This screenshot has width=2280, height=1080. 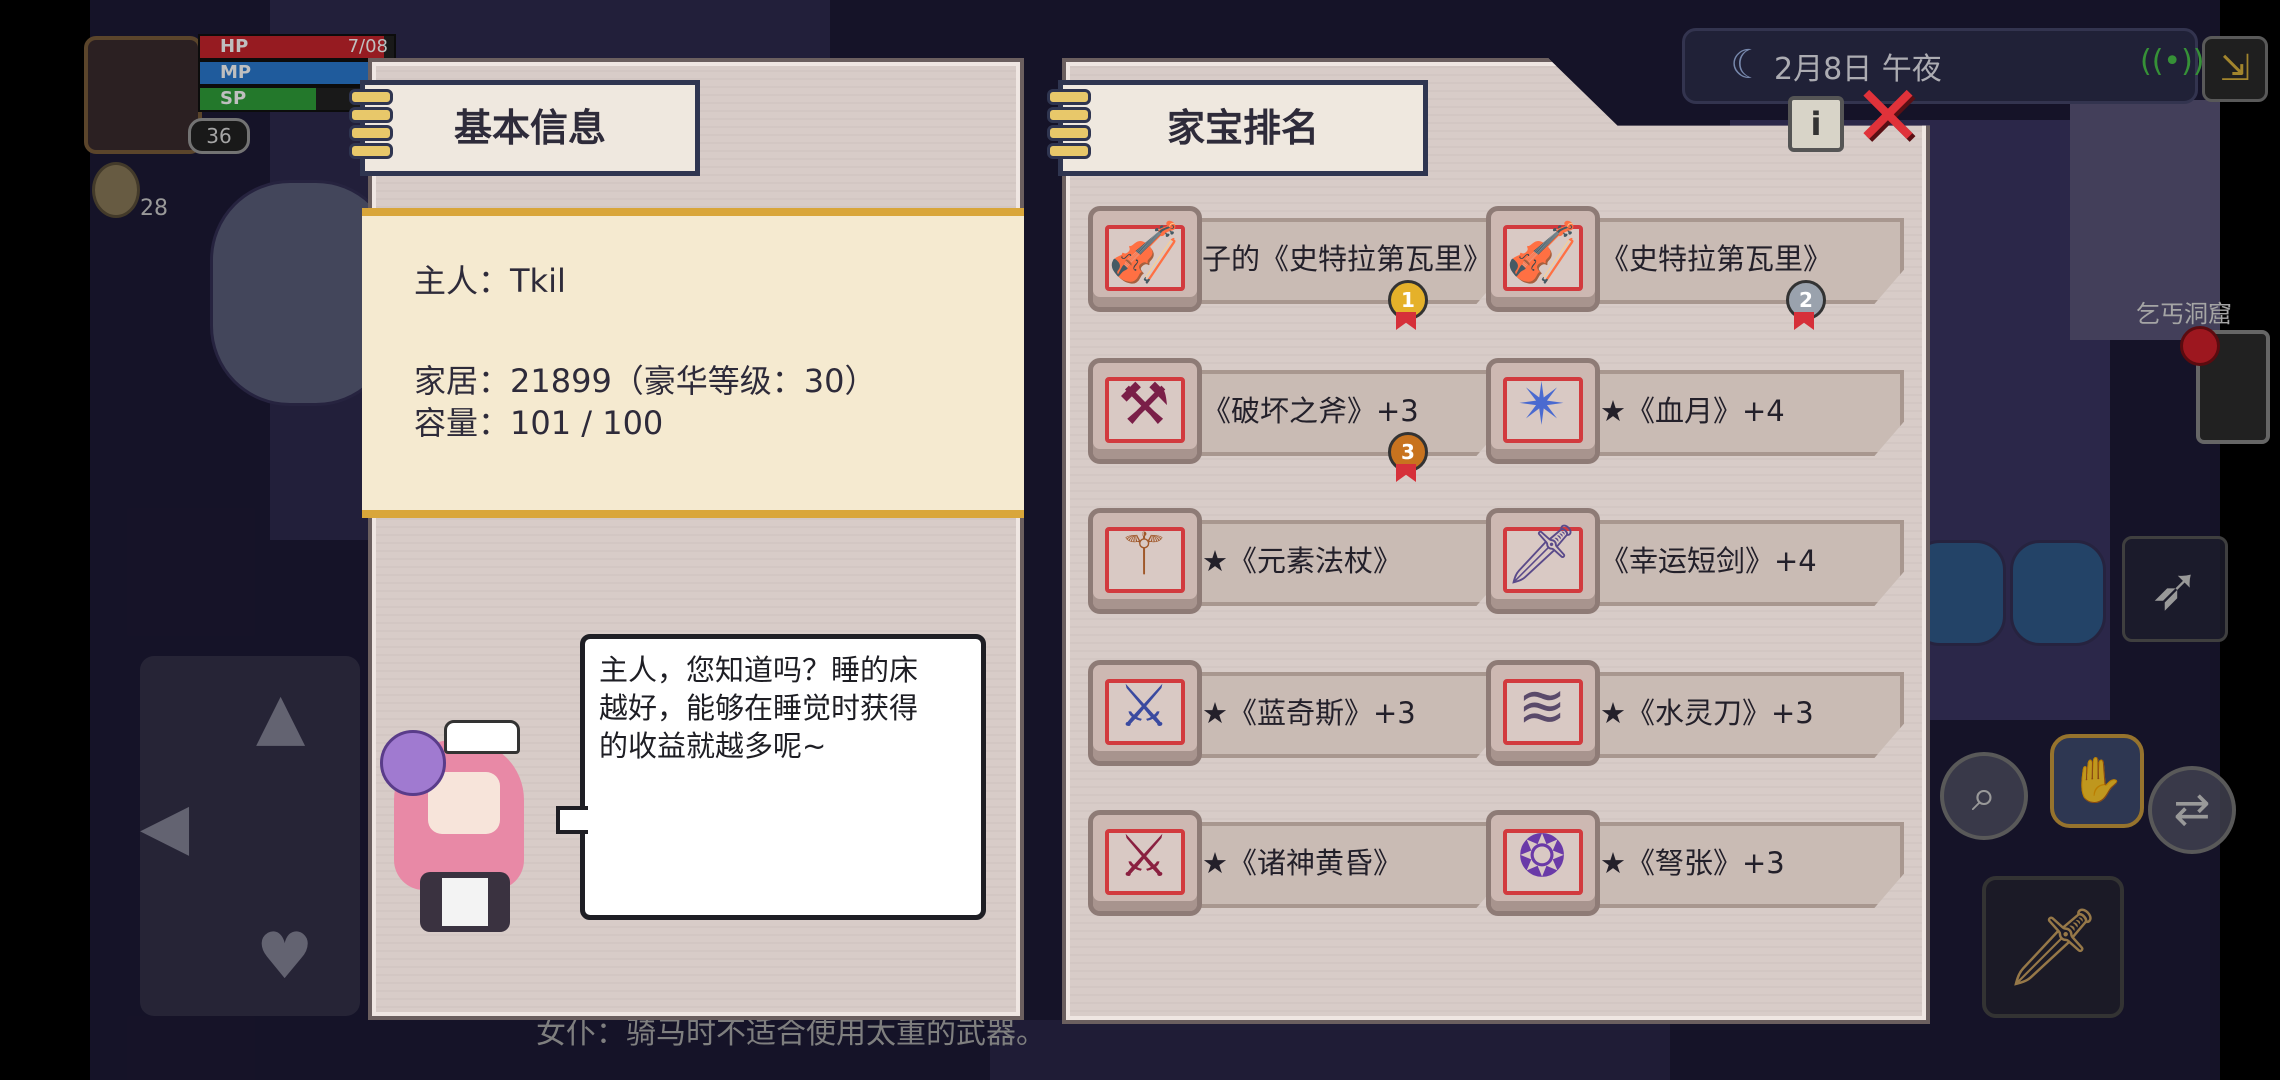 What do you see at coordinates (1309, 713) in the screenshot?
I see `item-label: ★《蓝奇斯》+3` at bounding box center [1309, 713].